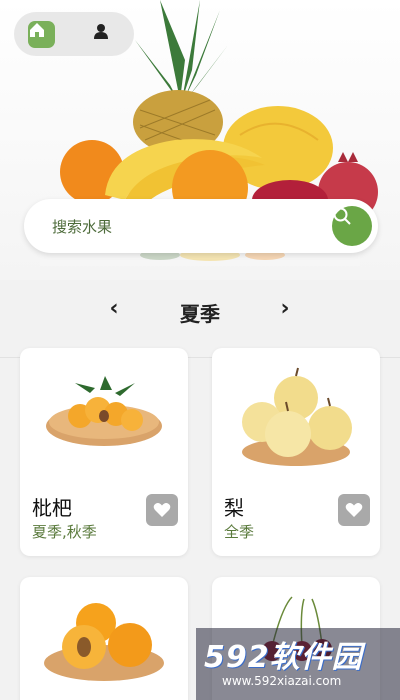  Describe the element at coordinates (104, 642) in the screenshot. I see `apricot-image` at that location.